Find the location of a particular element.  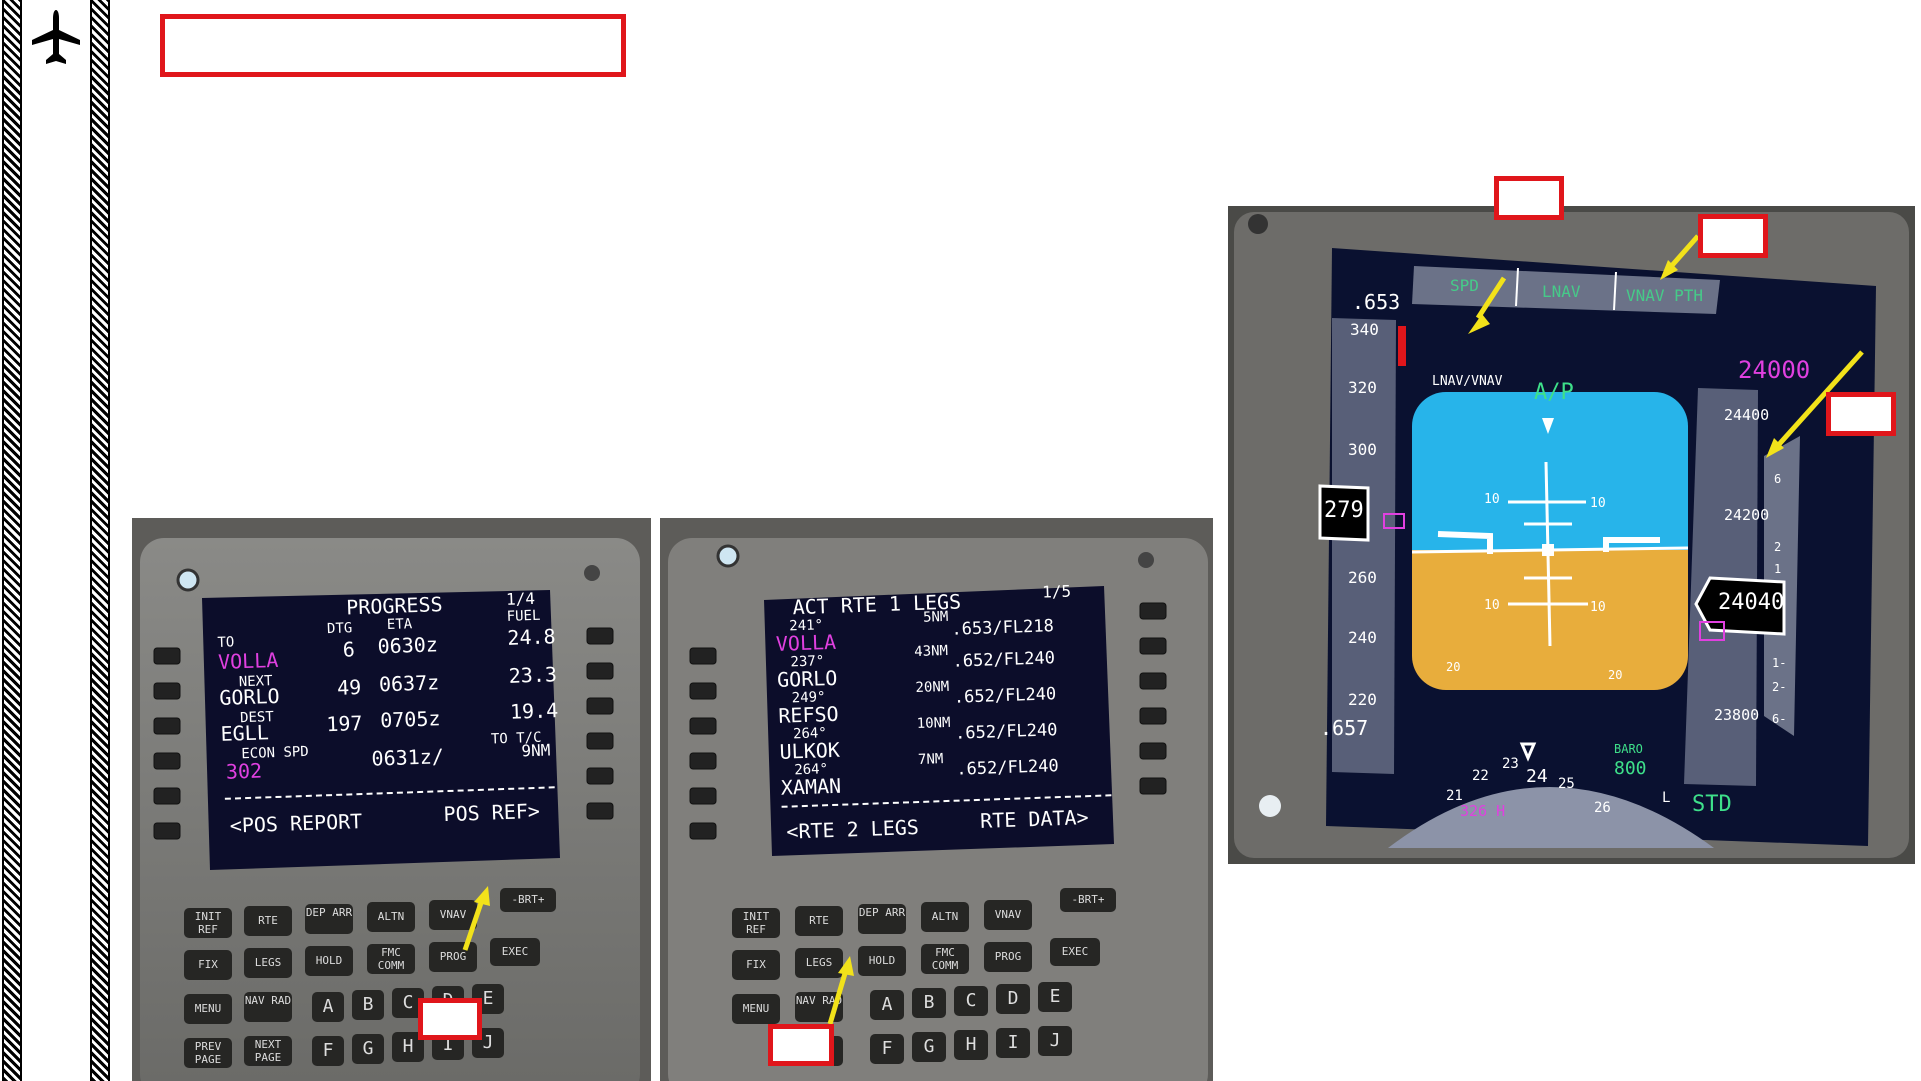

alt-tick: 23800 is located at coordinates (1737, 715).